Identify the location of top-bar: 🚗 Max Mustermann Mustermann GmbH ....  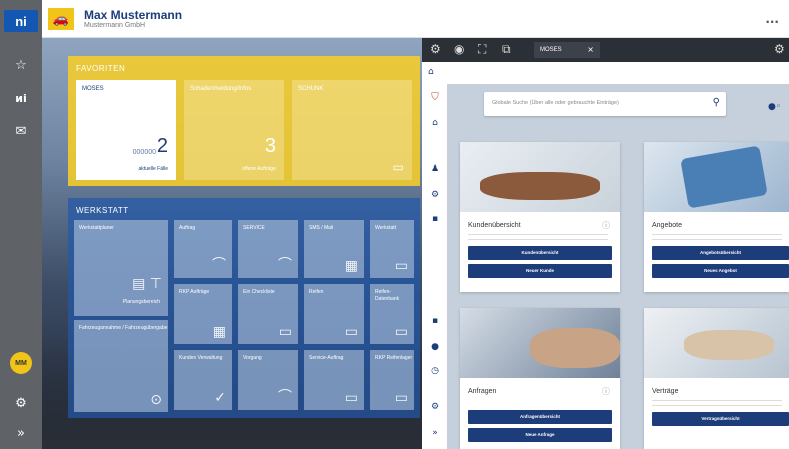
(415, 19).